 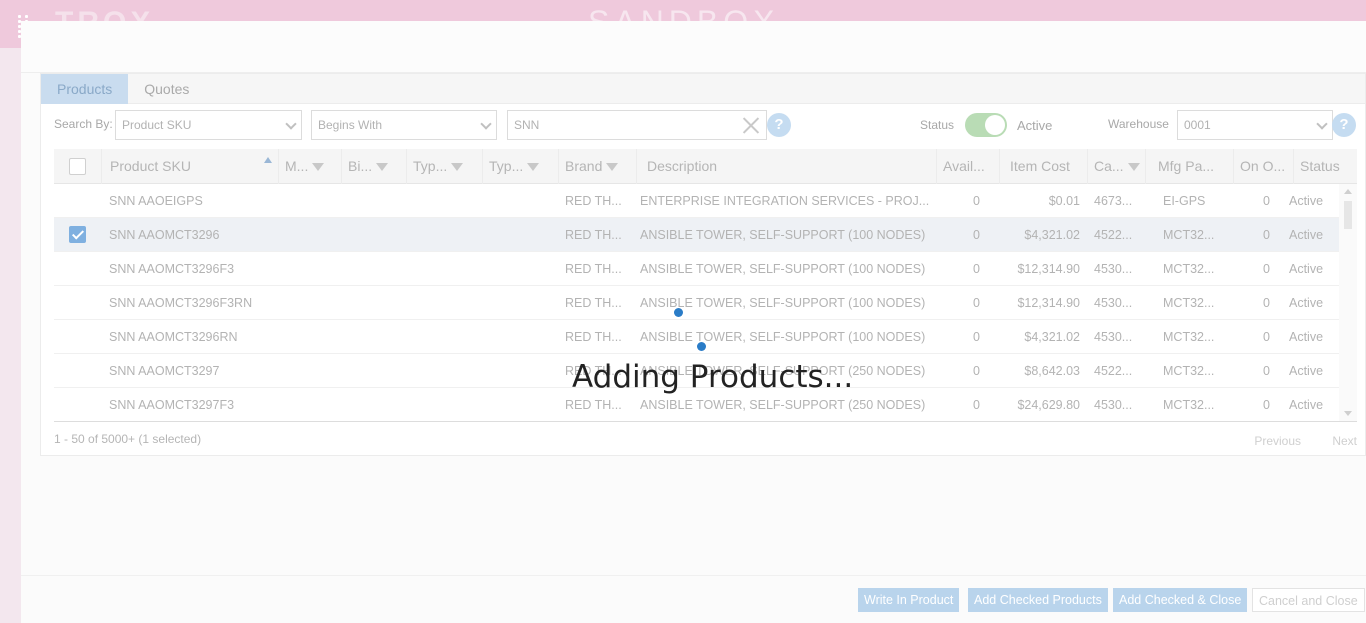 I want to click on chevron-down-icon, so click(x=486, y=124).